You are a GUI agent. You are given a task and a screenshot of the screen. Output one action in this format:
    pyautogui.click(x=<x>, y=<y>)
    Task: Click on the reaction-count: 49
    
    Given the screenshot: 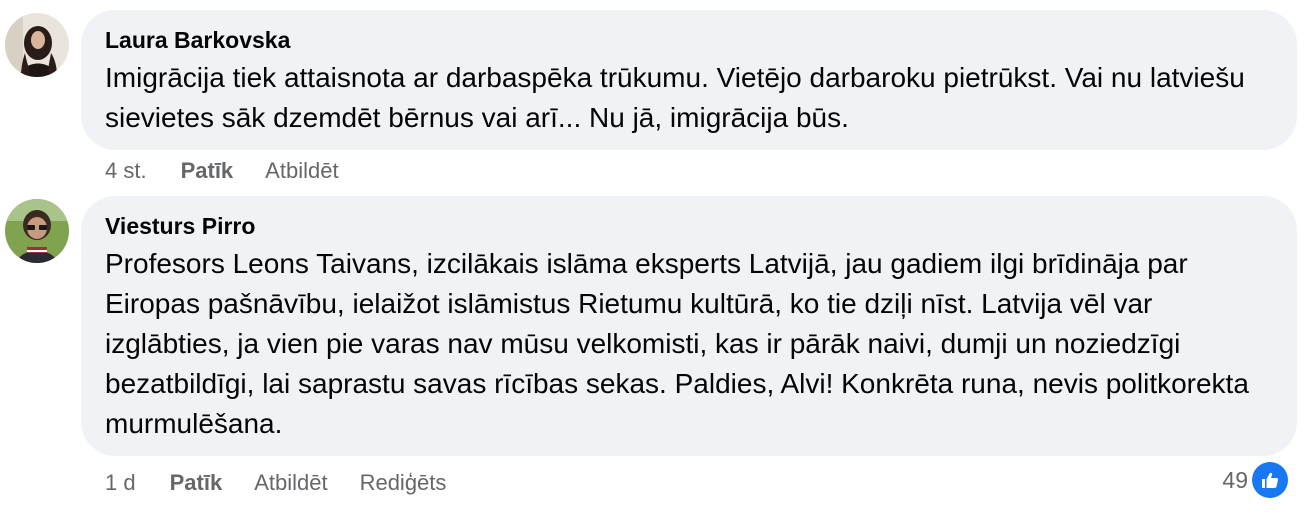 What is the action you would take?
    pyautogui.click(x=1235, y=479)
    